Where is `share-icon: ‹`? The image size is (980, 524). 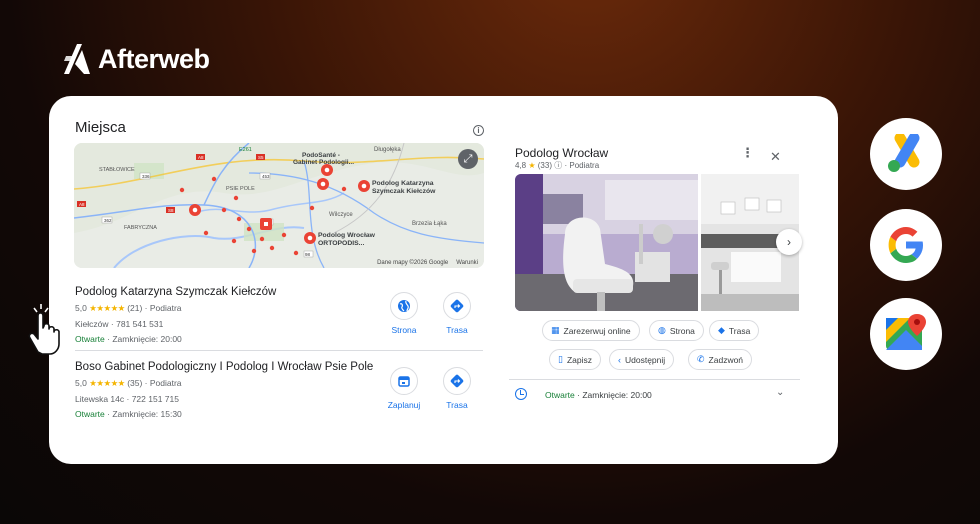 share-icon: ‹ is located at coordinates (619, 359).